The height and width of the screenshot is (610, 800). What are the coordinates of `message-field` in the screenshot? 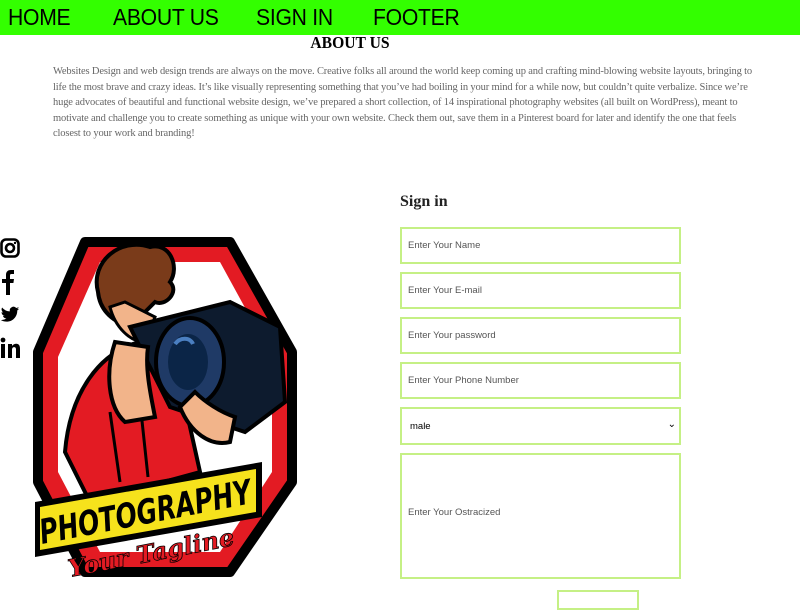 It's located at (540, 516).